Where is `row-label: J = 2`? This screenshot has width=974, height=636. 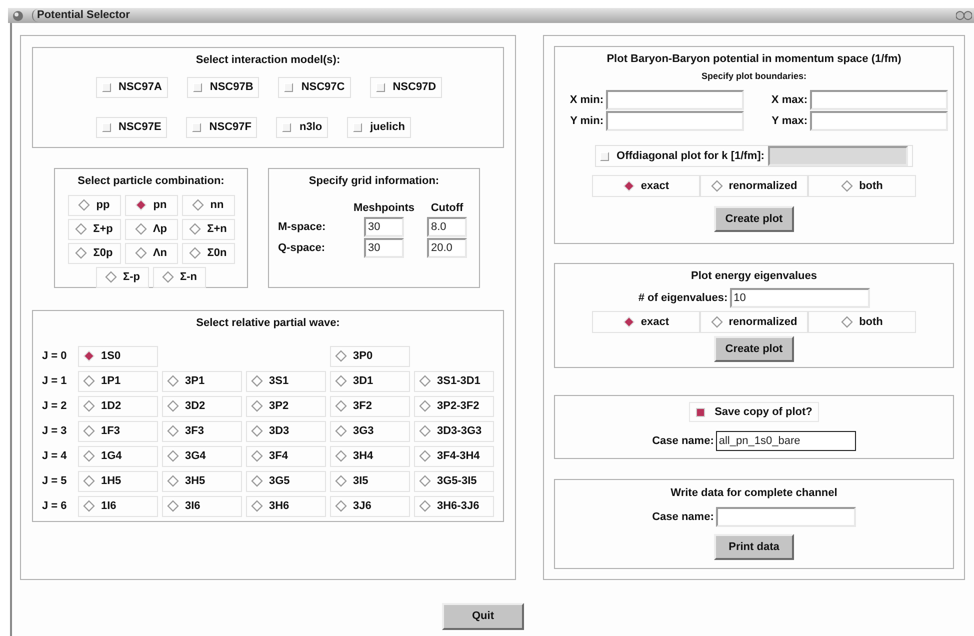 row-label: J = 2 is located at coordinates (55, 406).